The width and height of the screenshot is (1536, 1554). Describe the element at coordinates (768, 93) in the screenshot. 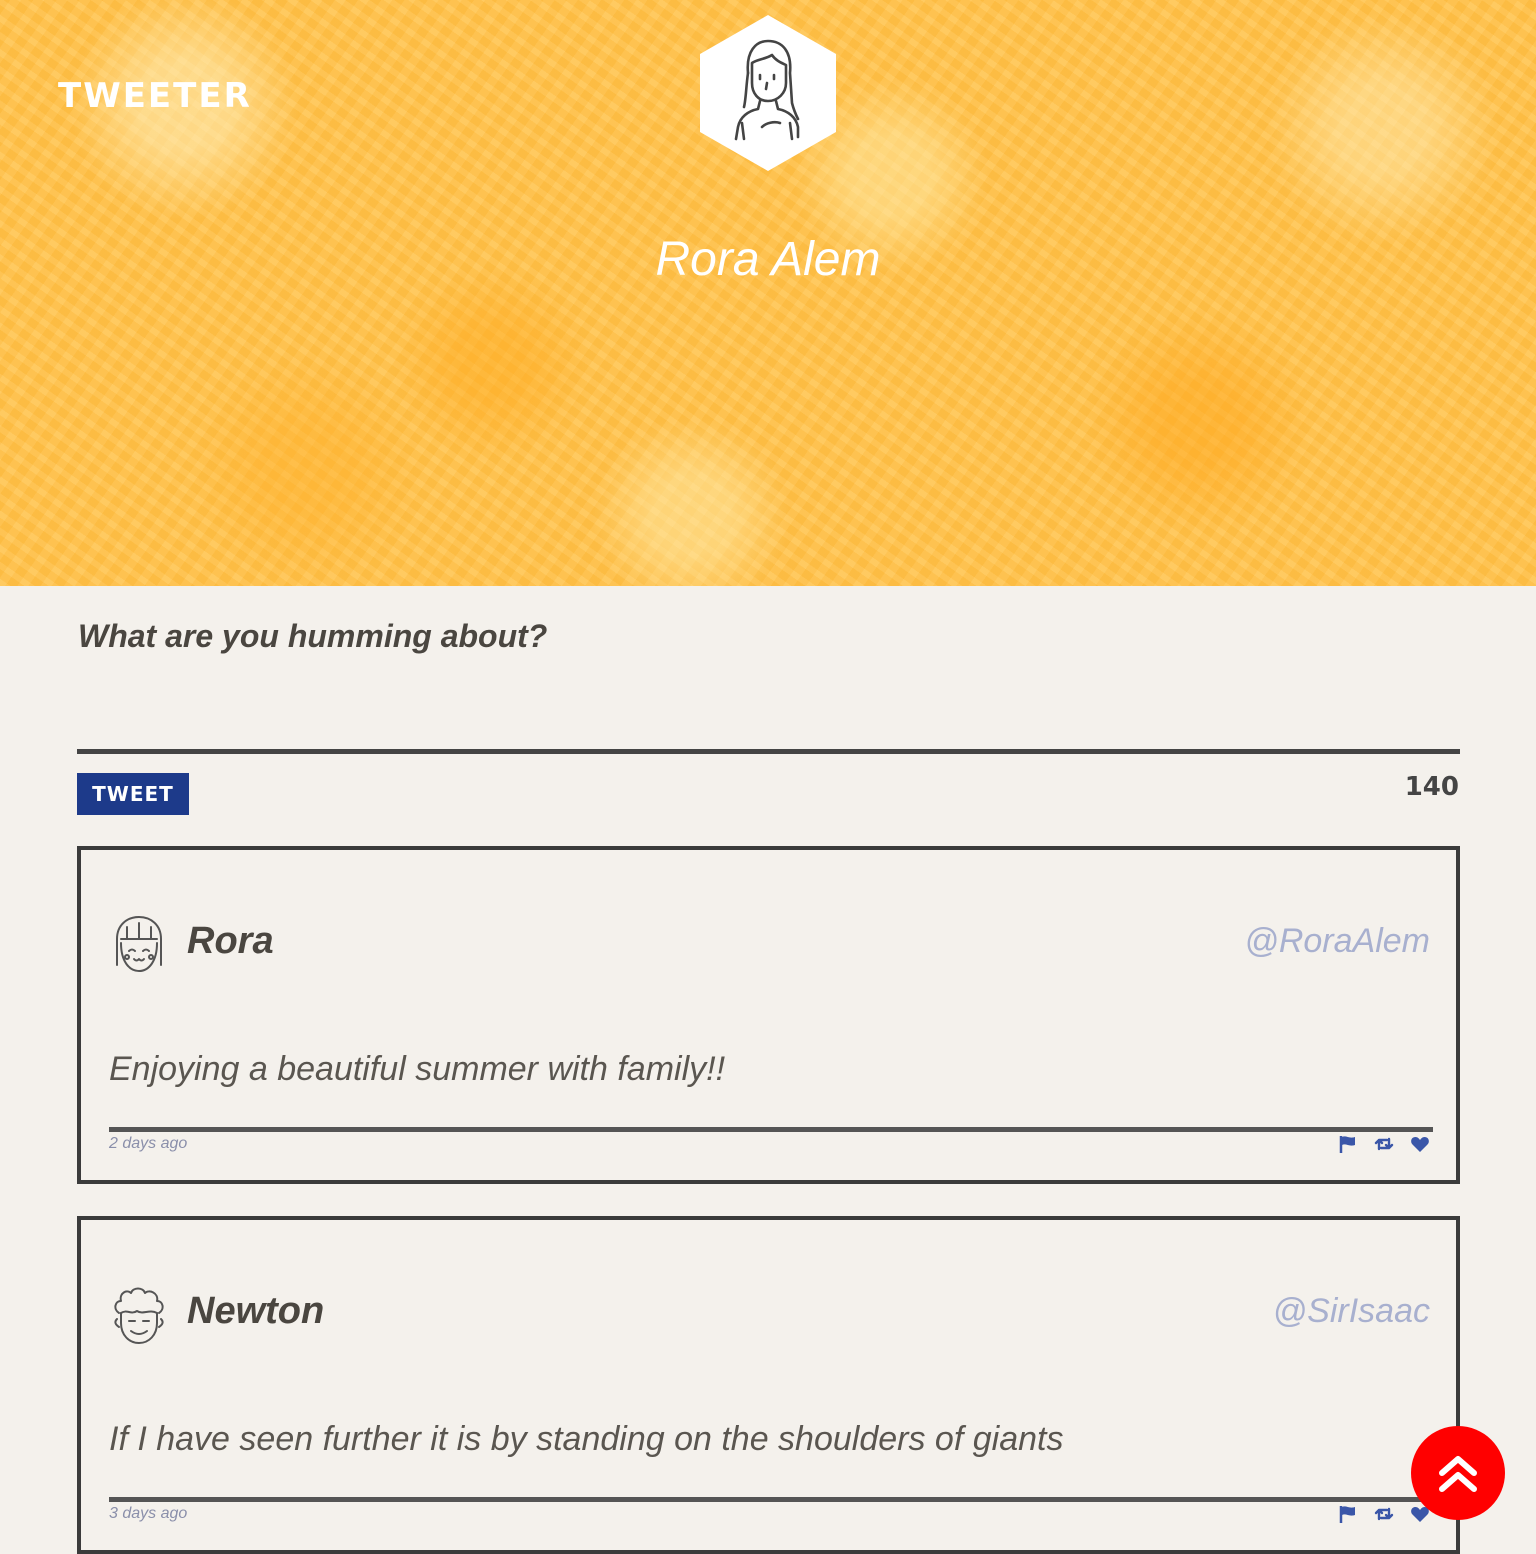

I see `profile-avatar-icon` at that location.